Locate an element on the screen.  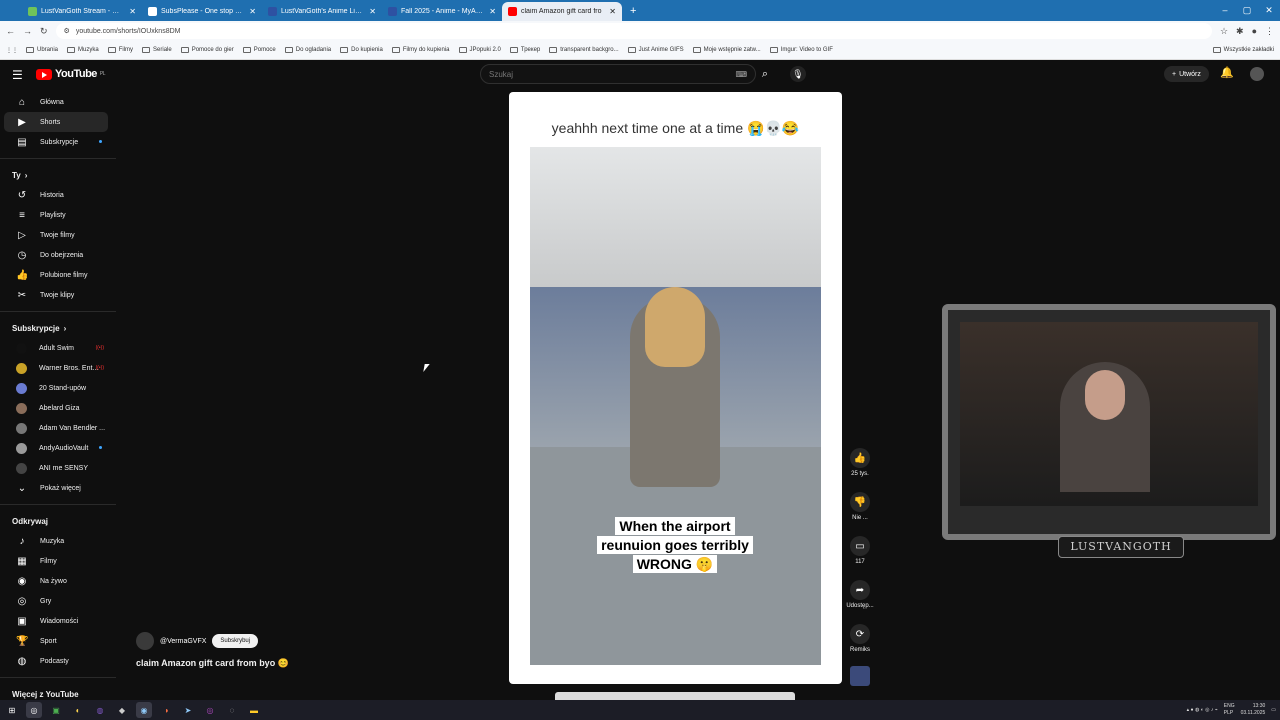
dislike-icon: 👎 is located at coordinates (860, 502).